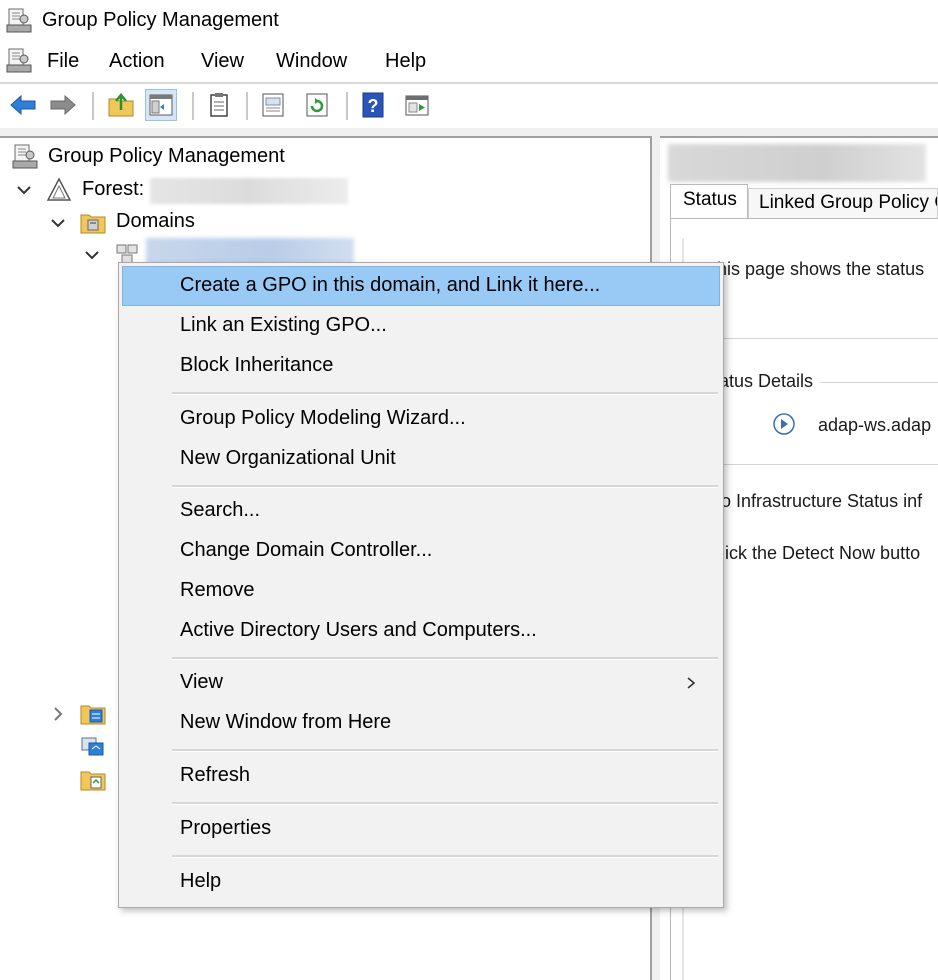  Describe the element at coordinates (201, 881) in the screenshot. I see `menu-item-label: Help` at that location.